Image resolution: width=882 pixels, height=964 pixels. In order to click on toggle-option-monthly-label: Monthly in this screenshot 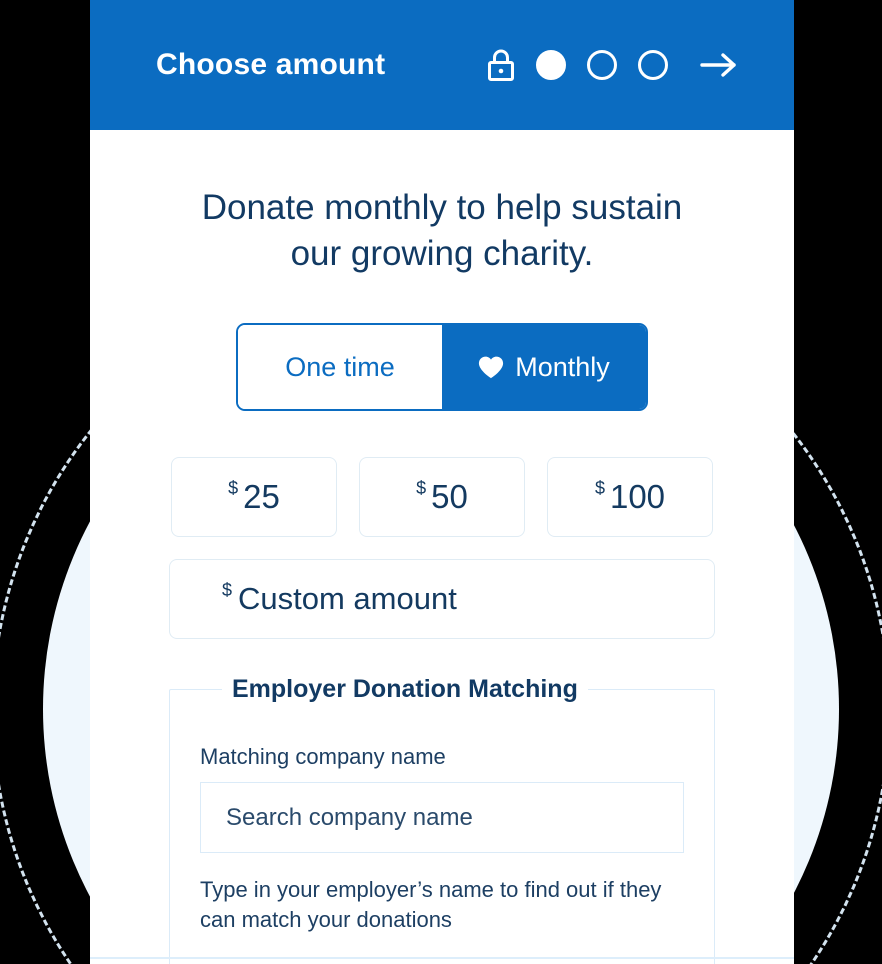, I will do `click(562, 366)`.